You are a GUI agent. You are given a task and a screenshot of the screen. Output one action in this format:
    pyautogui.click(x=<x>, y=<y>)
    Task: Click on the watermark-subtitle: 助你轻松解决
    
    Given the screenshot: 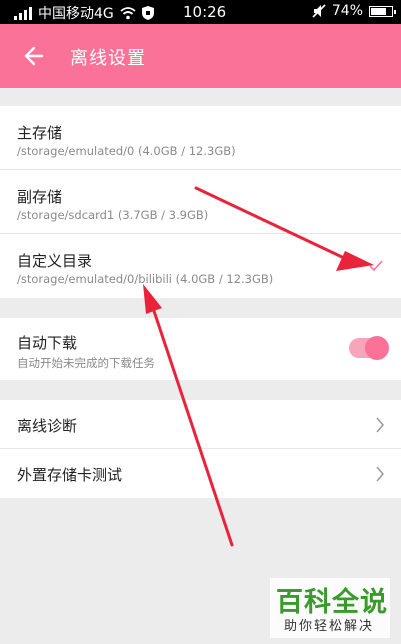 What is the action you would take?
    pyautogui.click(x=329, y=626)
    